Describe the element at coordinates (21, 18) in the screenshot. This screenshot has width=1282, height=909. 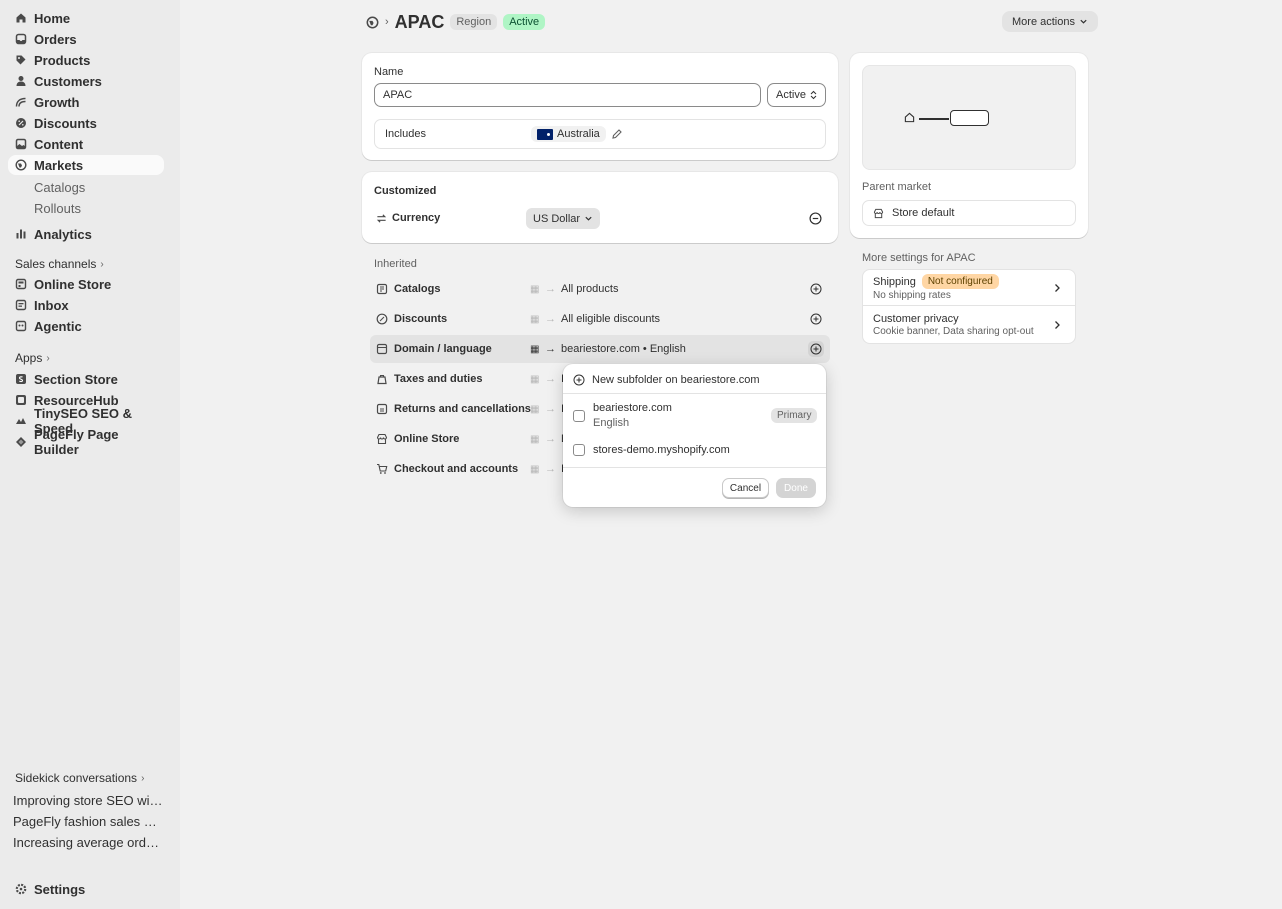
I see `home-icon` at that location.